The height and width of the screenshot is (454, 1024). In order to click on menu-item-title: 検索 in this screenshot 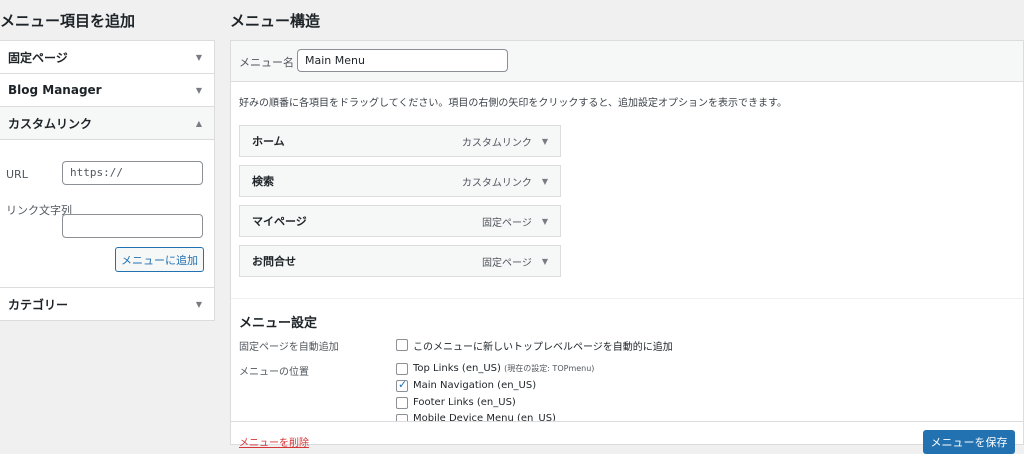, I will do `click(263, 181)`.